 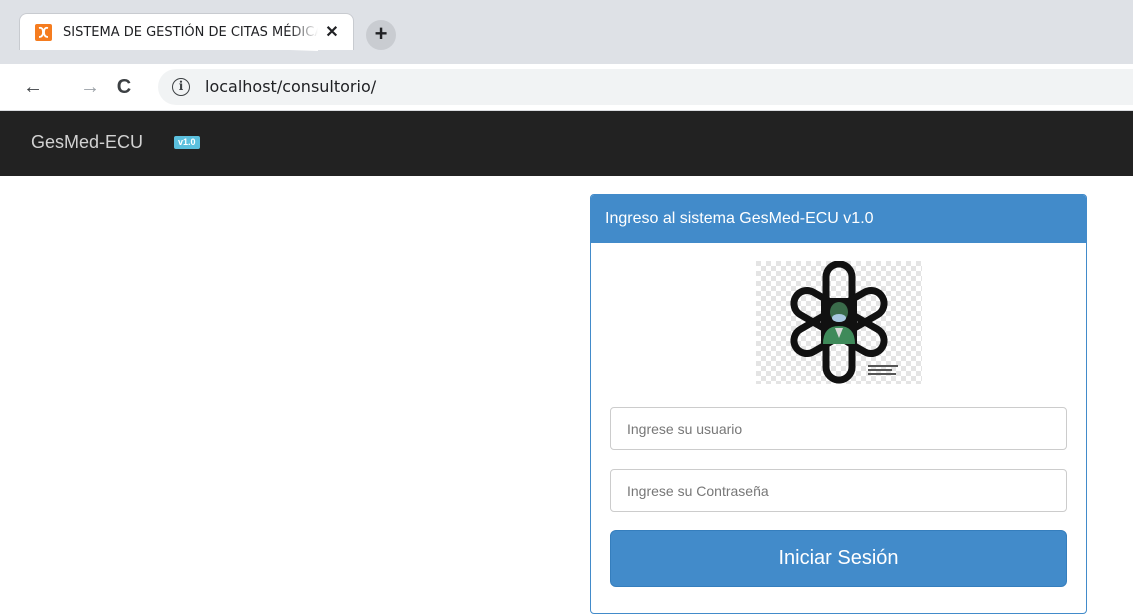 What do you see at coordinates (33, 87) in the screenshot?
I see `back-arrow-icon: ←` at bounding box center [33, 87].